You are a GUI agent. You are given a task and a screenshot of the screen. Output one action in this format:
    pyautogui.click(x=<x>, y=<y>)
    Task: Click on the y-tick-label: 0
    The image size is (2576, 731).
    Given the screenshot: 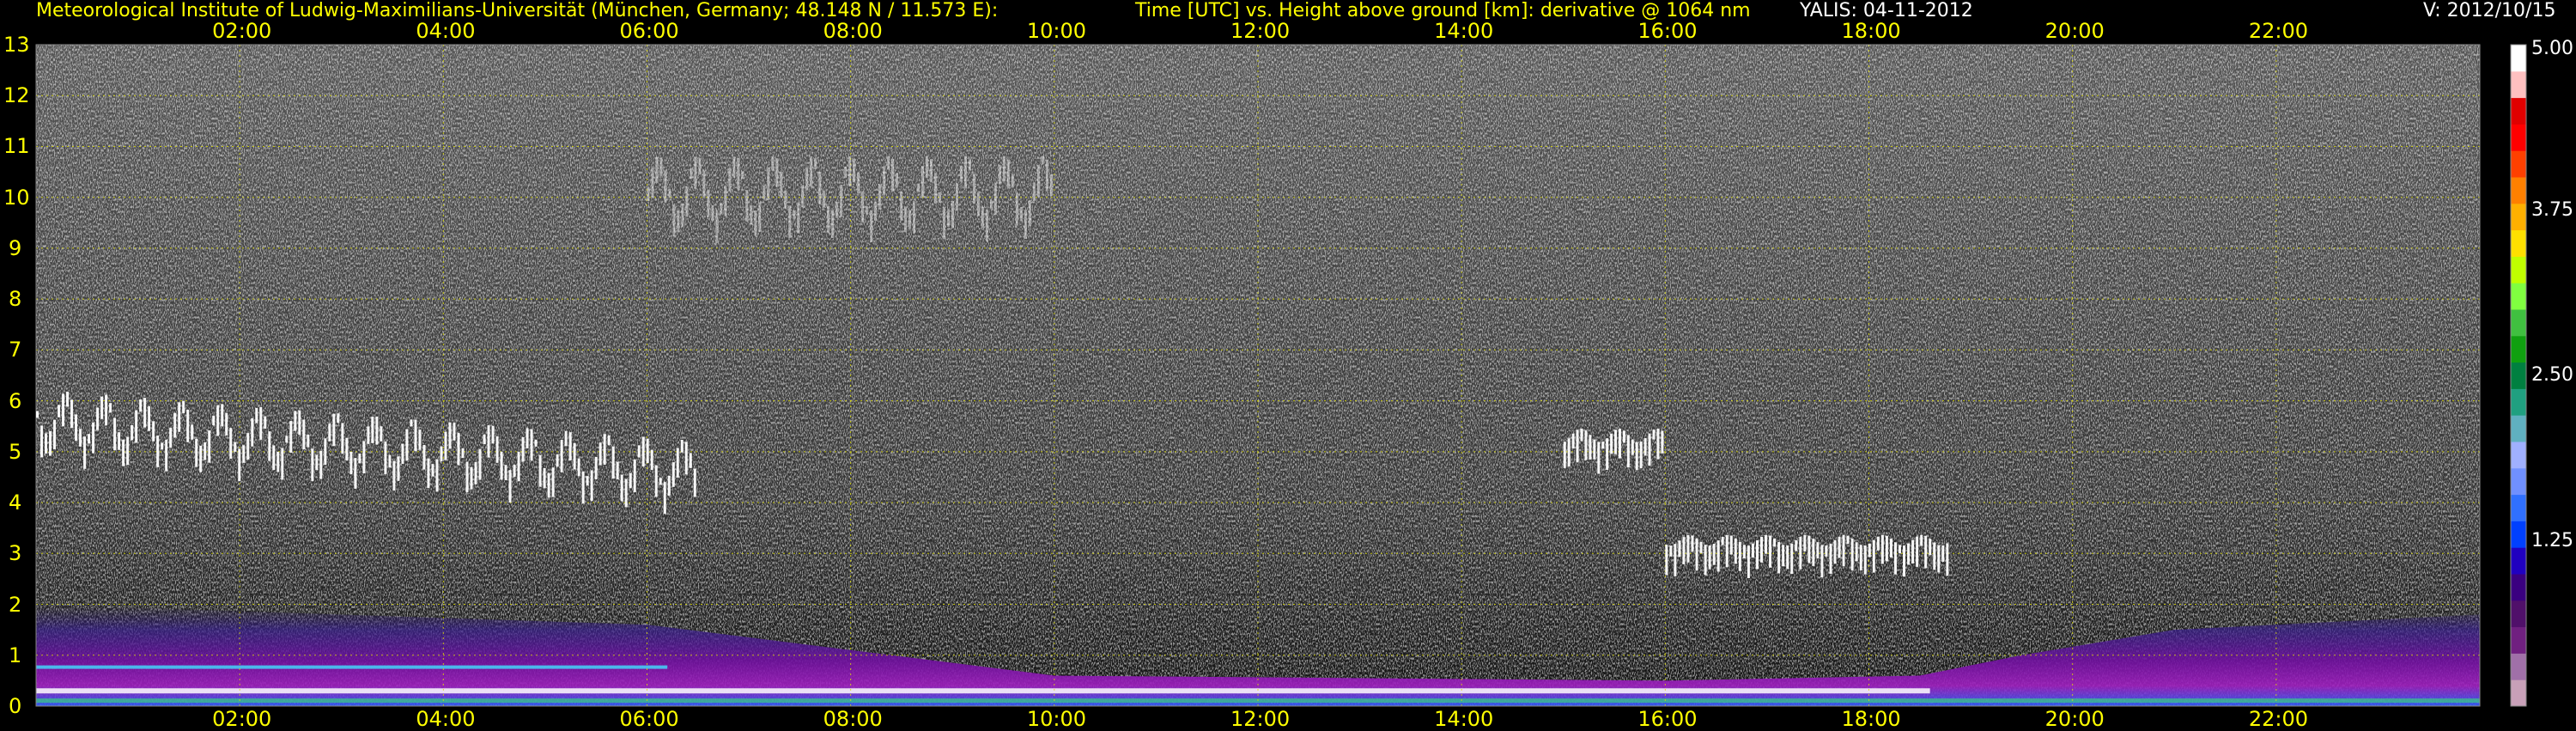 What is the action you would take?
    pyautogui.click(x=15, y=706)
    